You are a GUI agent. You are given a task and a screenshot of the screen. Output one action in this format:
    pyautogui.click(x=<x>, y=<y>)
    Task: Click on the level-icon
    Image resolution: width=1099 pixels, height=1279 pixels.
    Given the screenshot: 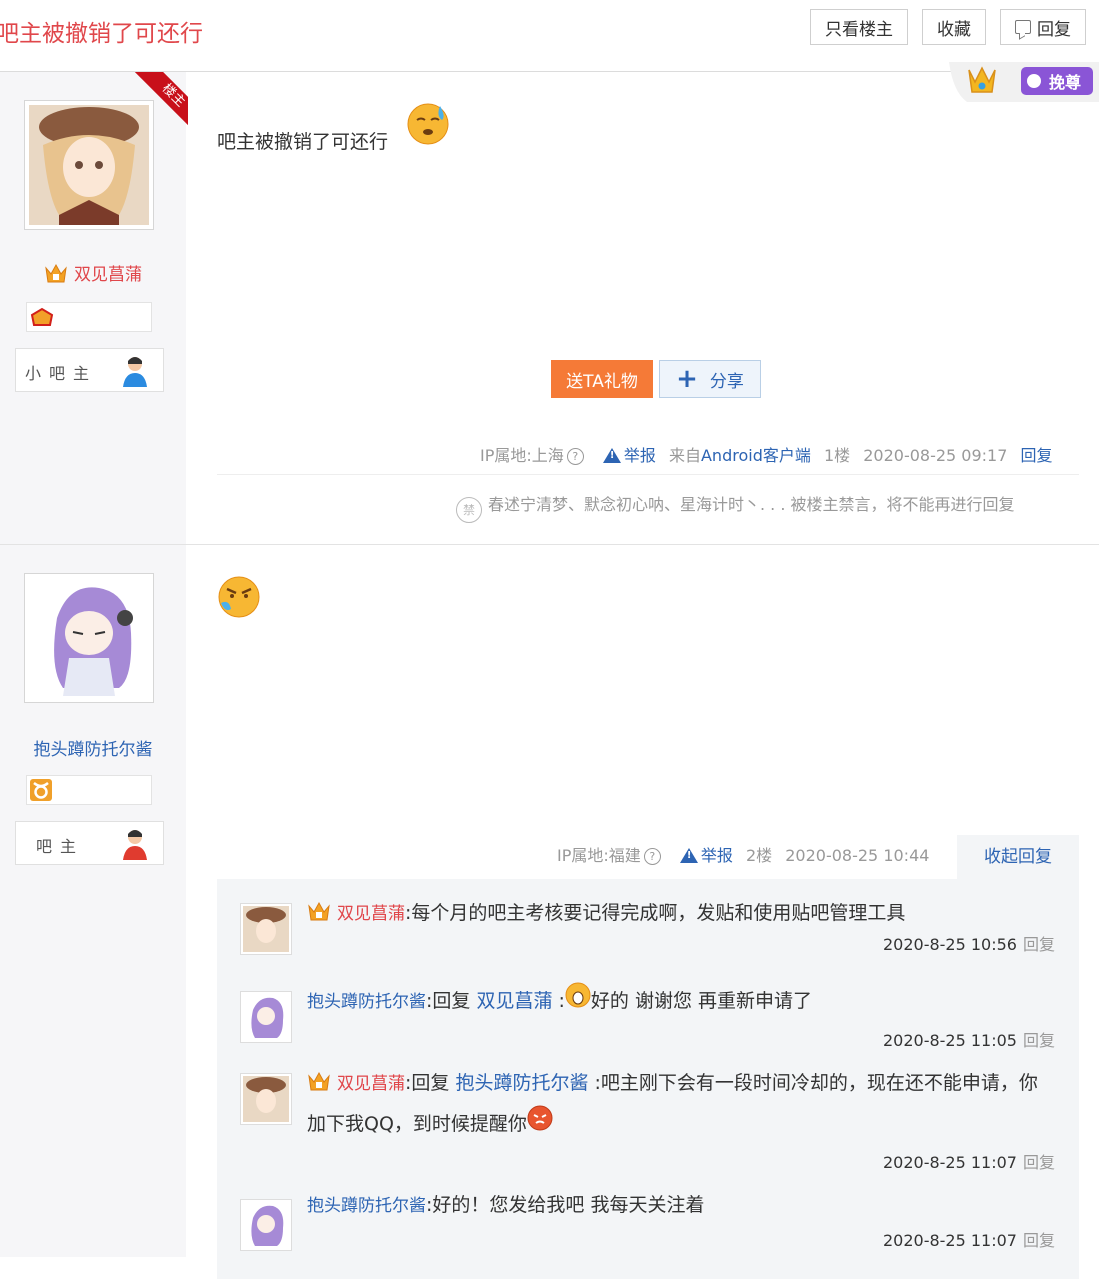 What is the action you would take?
    pyautogui.click(x=42, y=316)
    